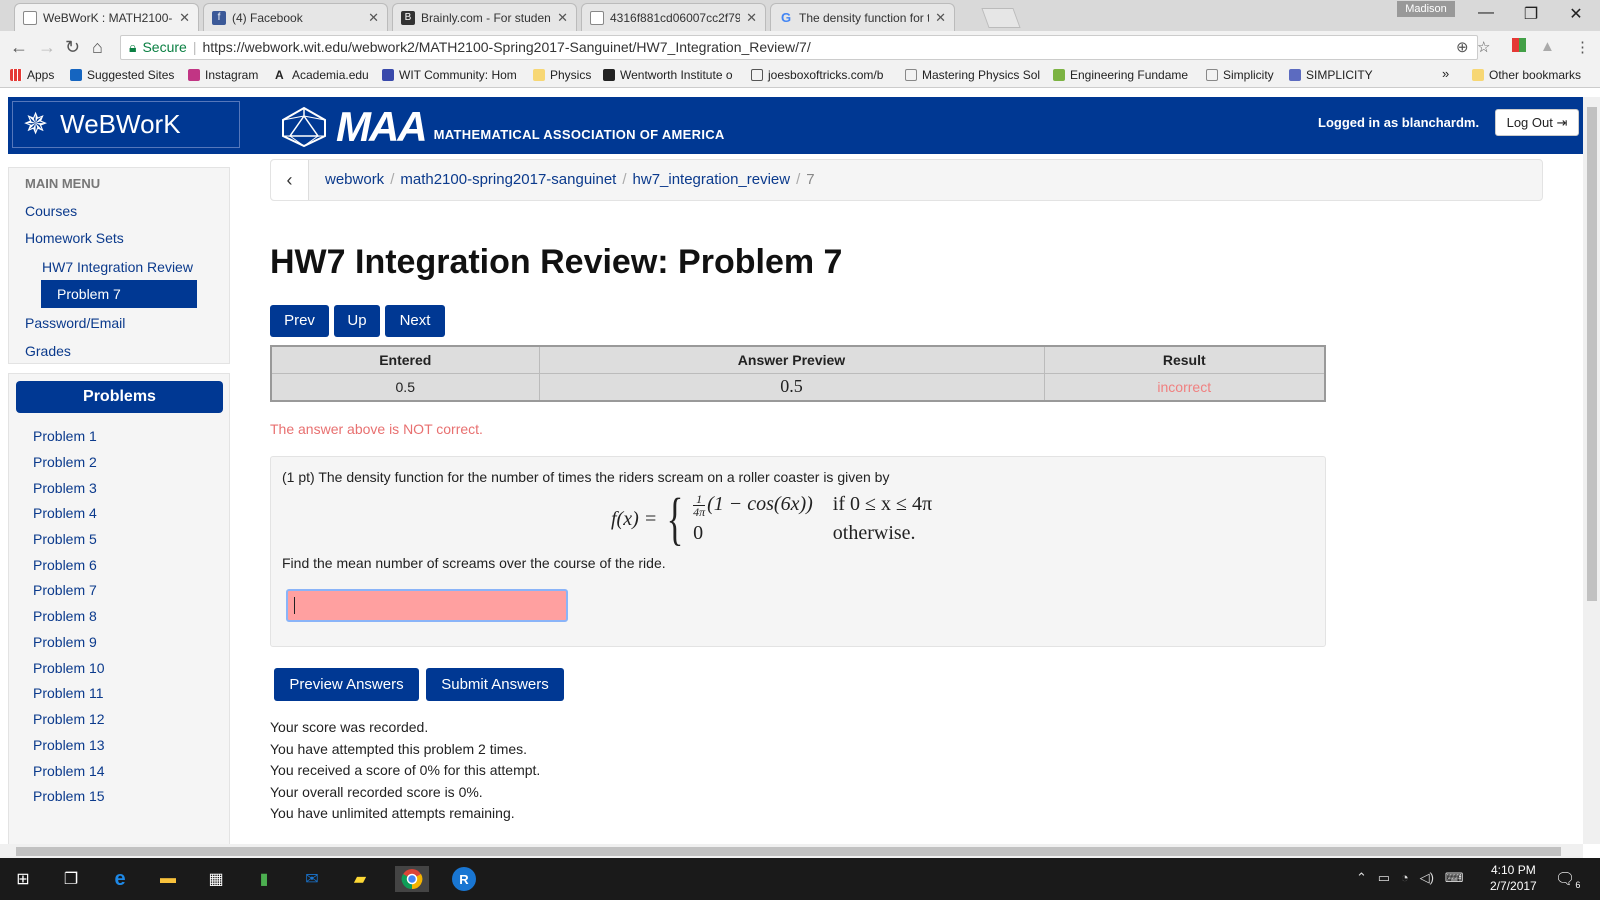  I want to click on bookmark-suggested-sites: Suggested Sites, so click(122, 75).